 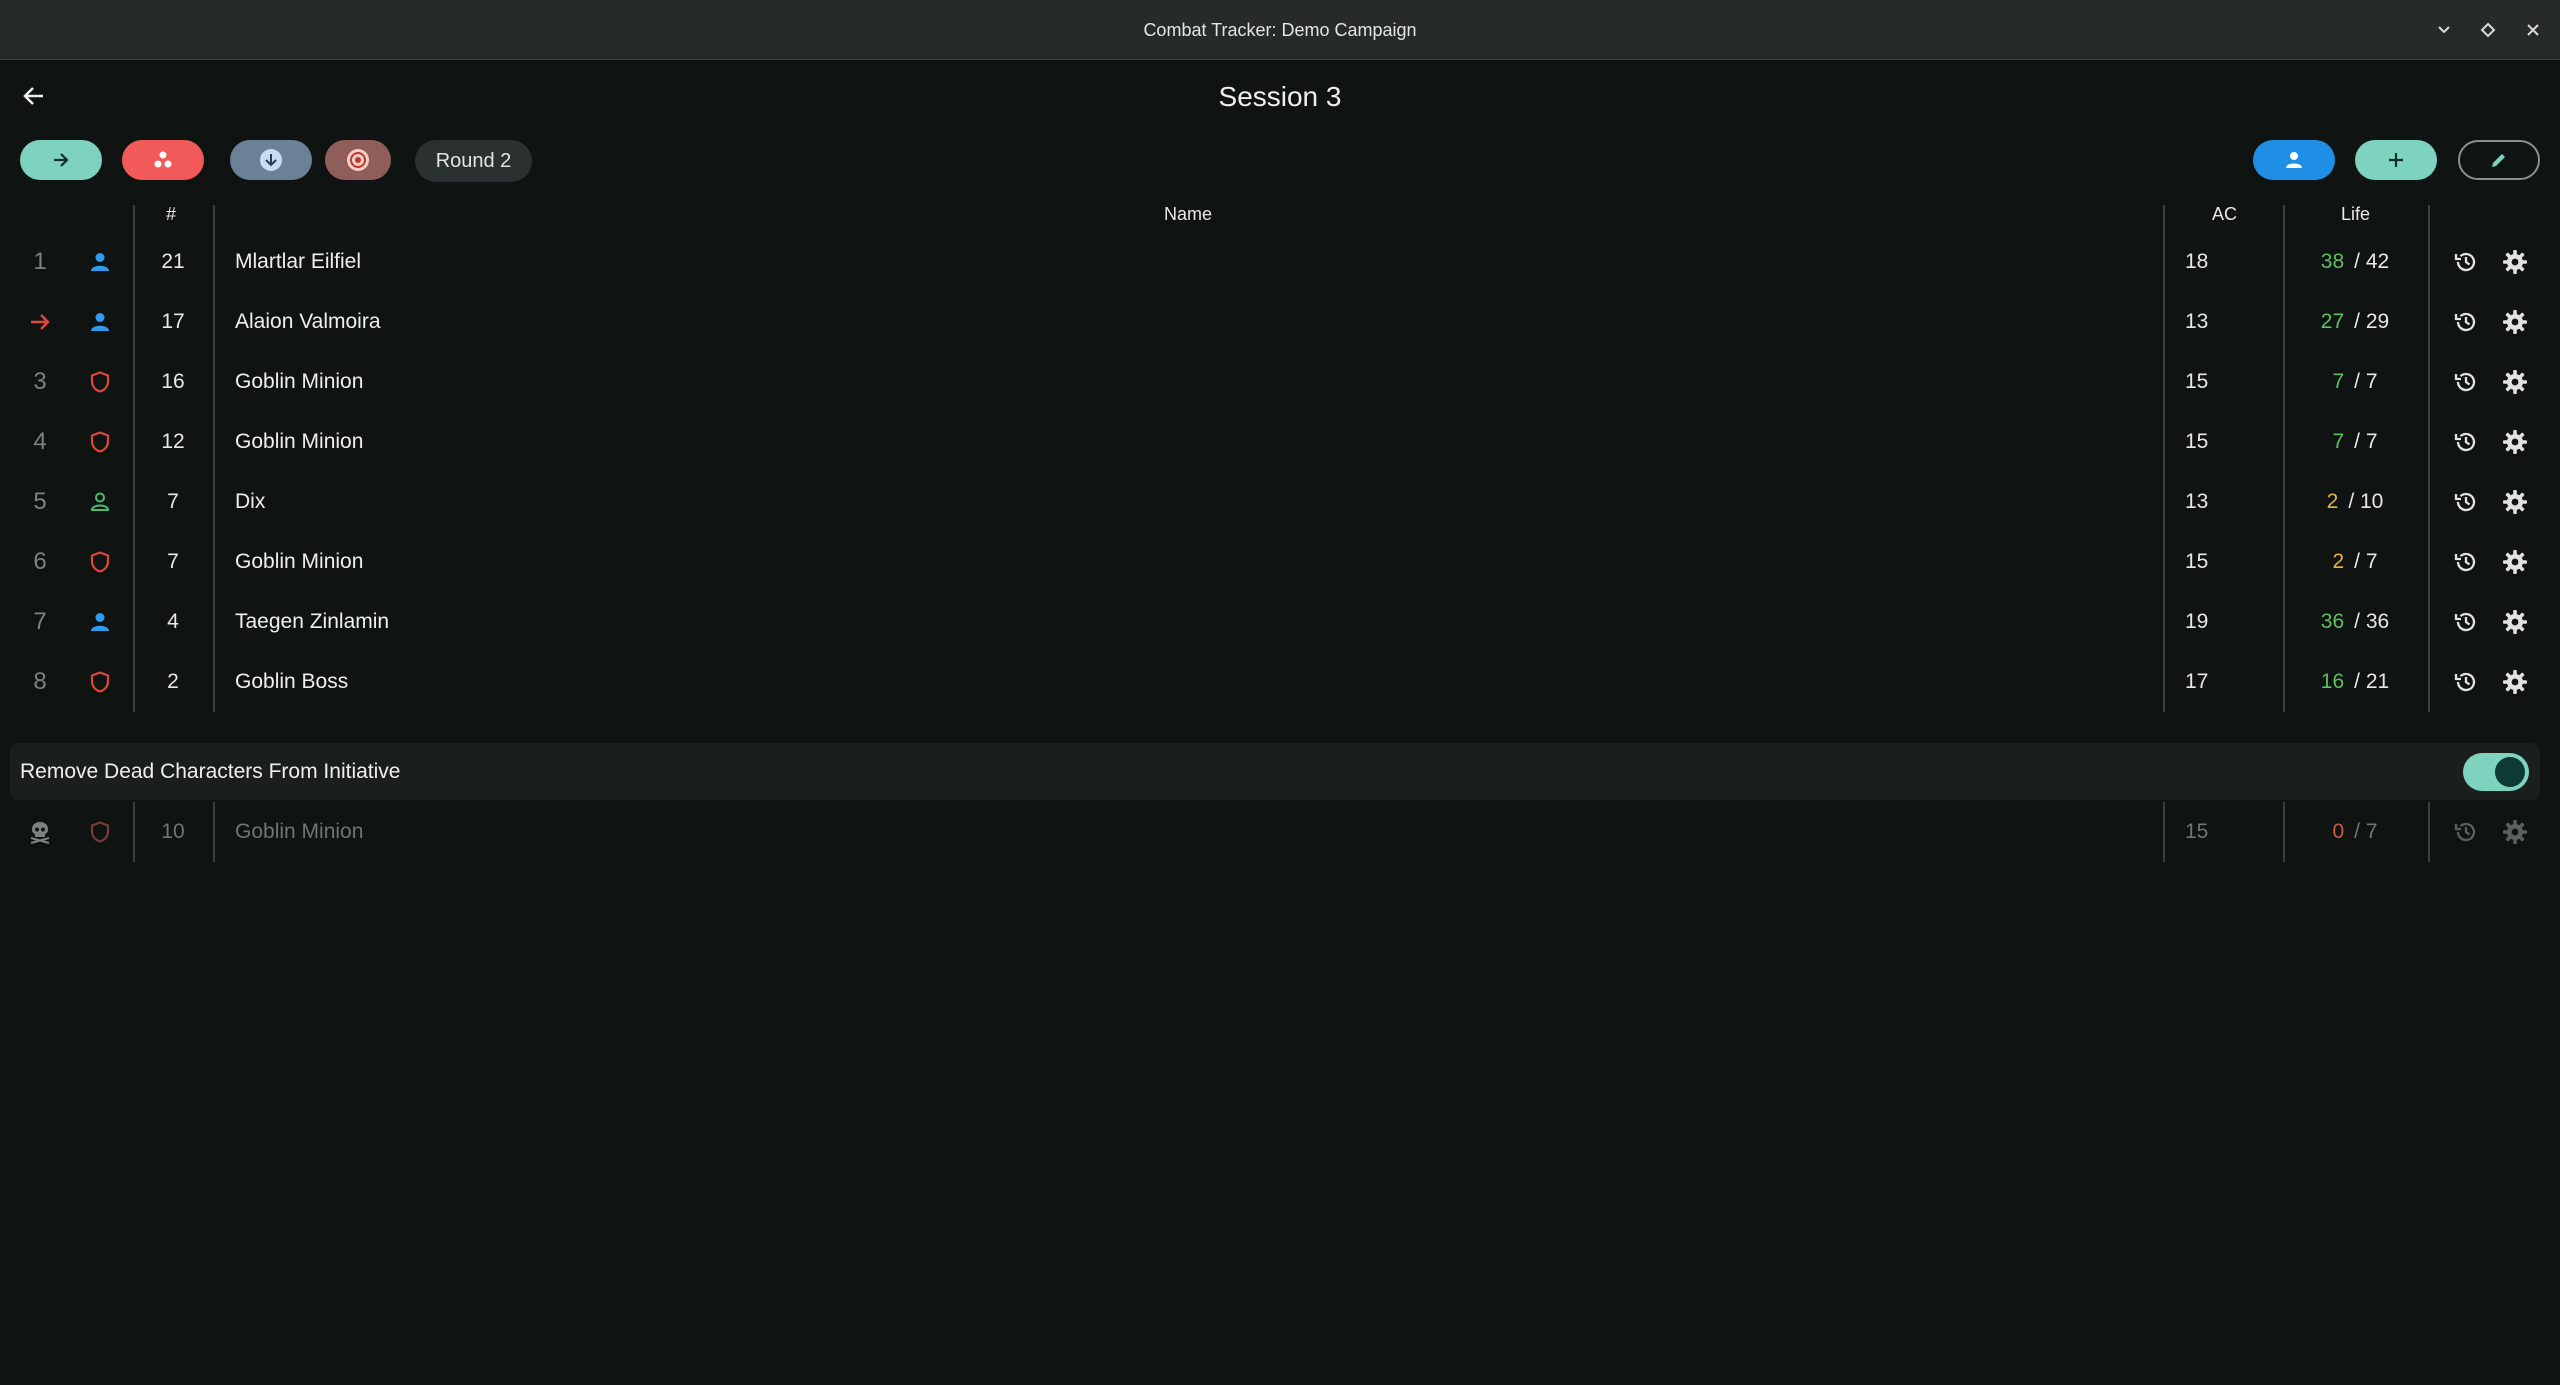 I want to click on window-title: Combat Tracker: Demo Campaign, so click(x=1280, y=30).